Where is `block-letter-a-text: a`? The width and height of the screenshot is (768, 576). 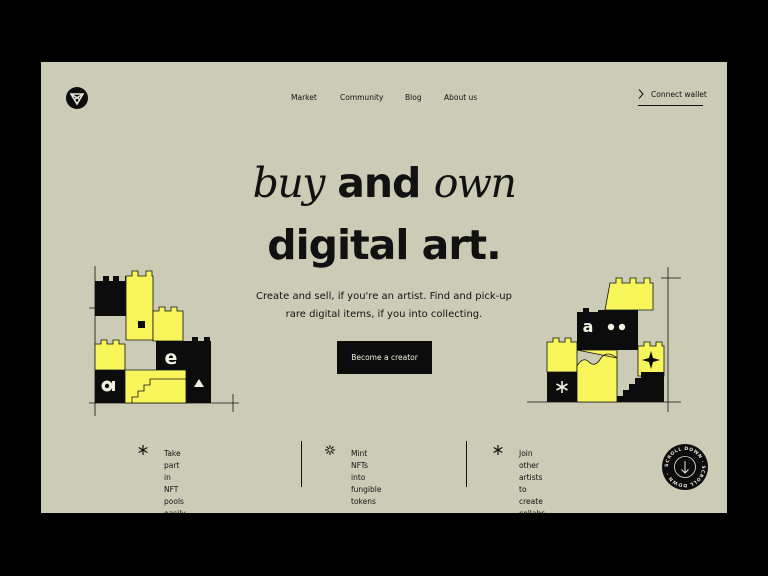 block-letter-a-text: a is located at coordinates (588, 326).